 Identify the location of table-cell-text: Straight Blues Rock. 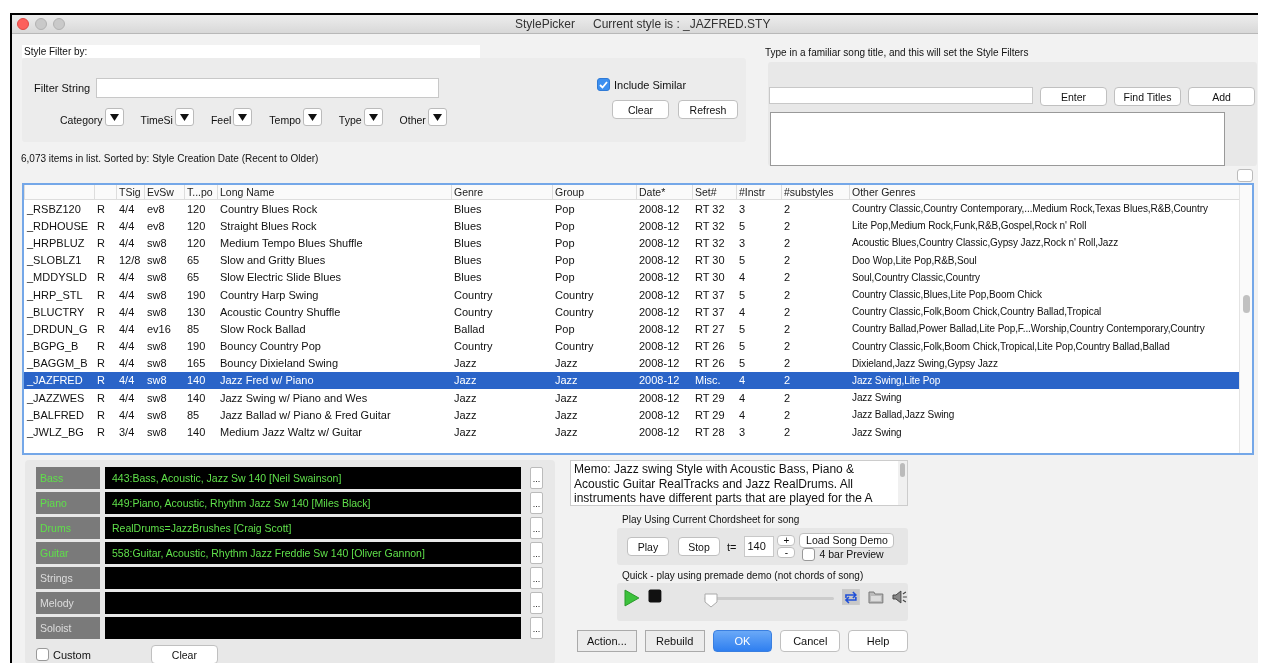
(268, 225).